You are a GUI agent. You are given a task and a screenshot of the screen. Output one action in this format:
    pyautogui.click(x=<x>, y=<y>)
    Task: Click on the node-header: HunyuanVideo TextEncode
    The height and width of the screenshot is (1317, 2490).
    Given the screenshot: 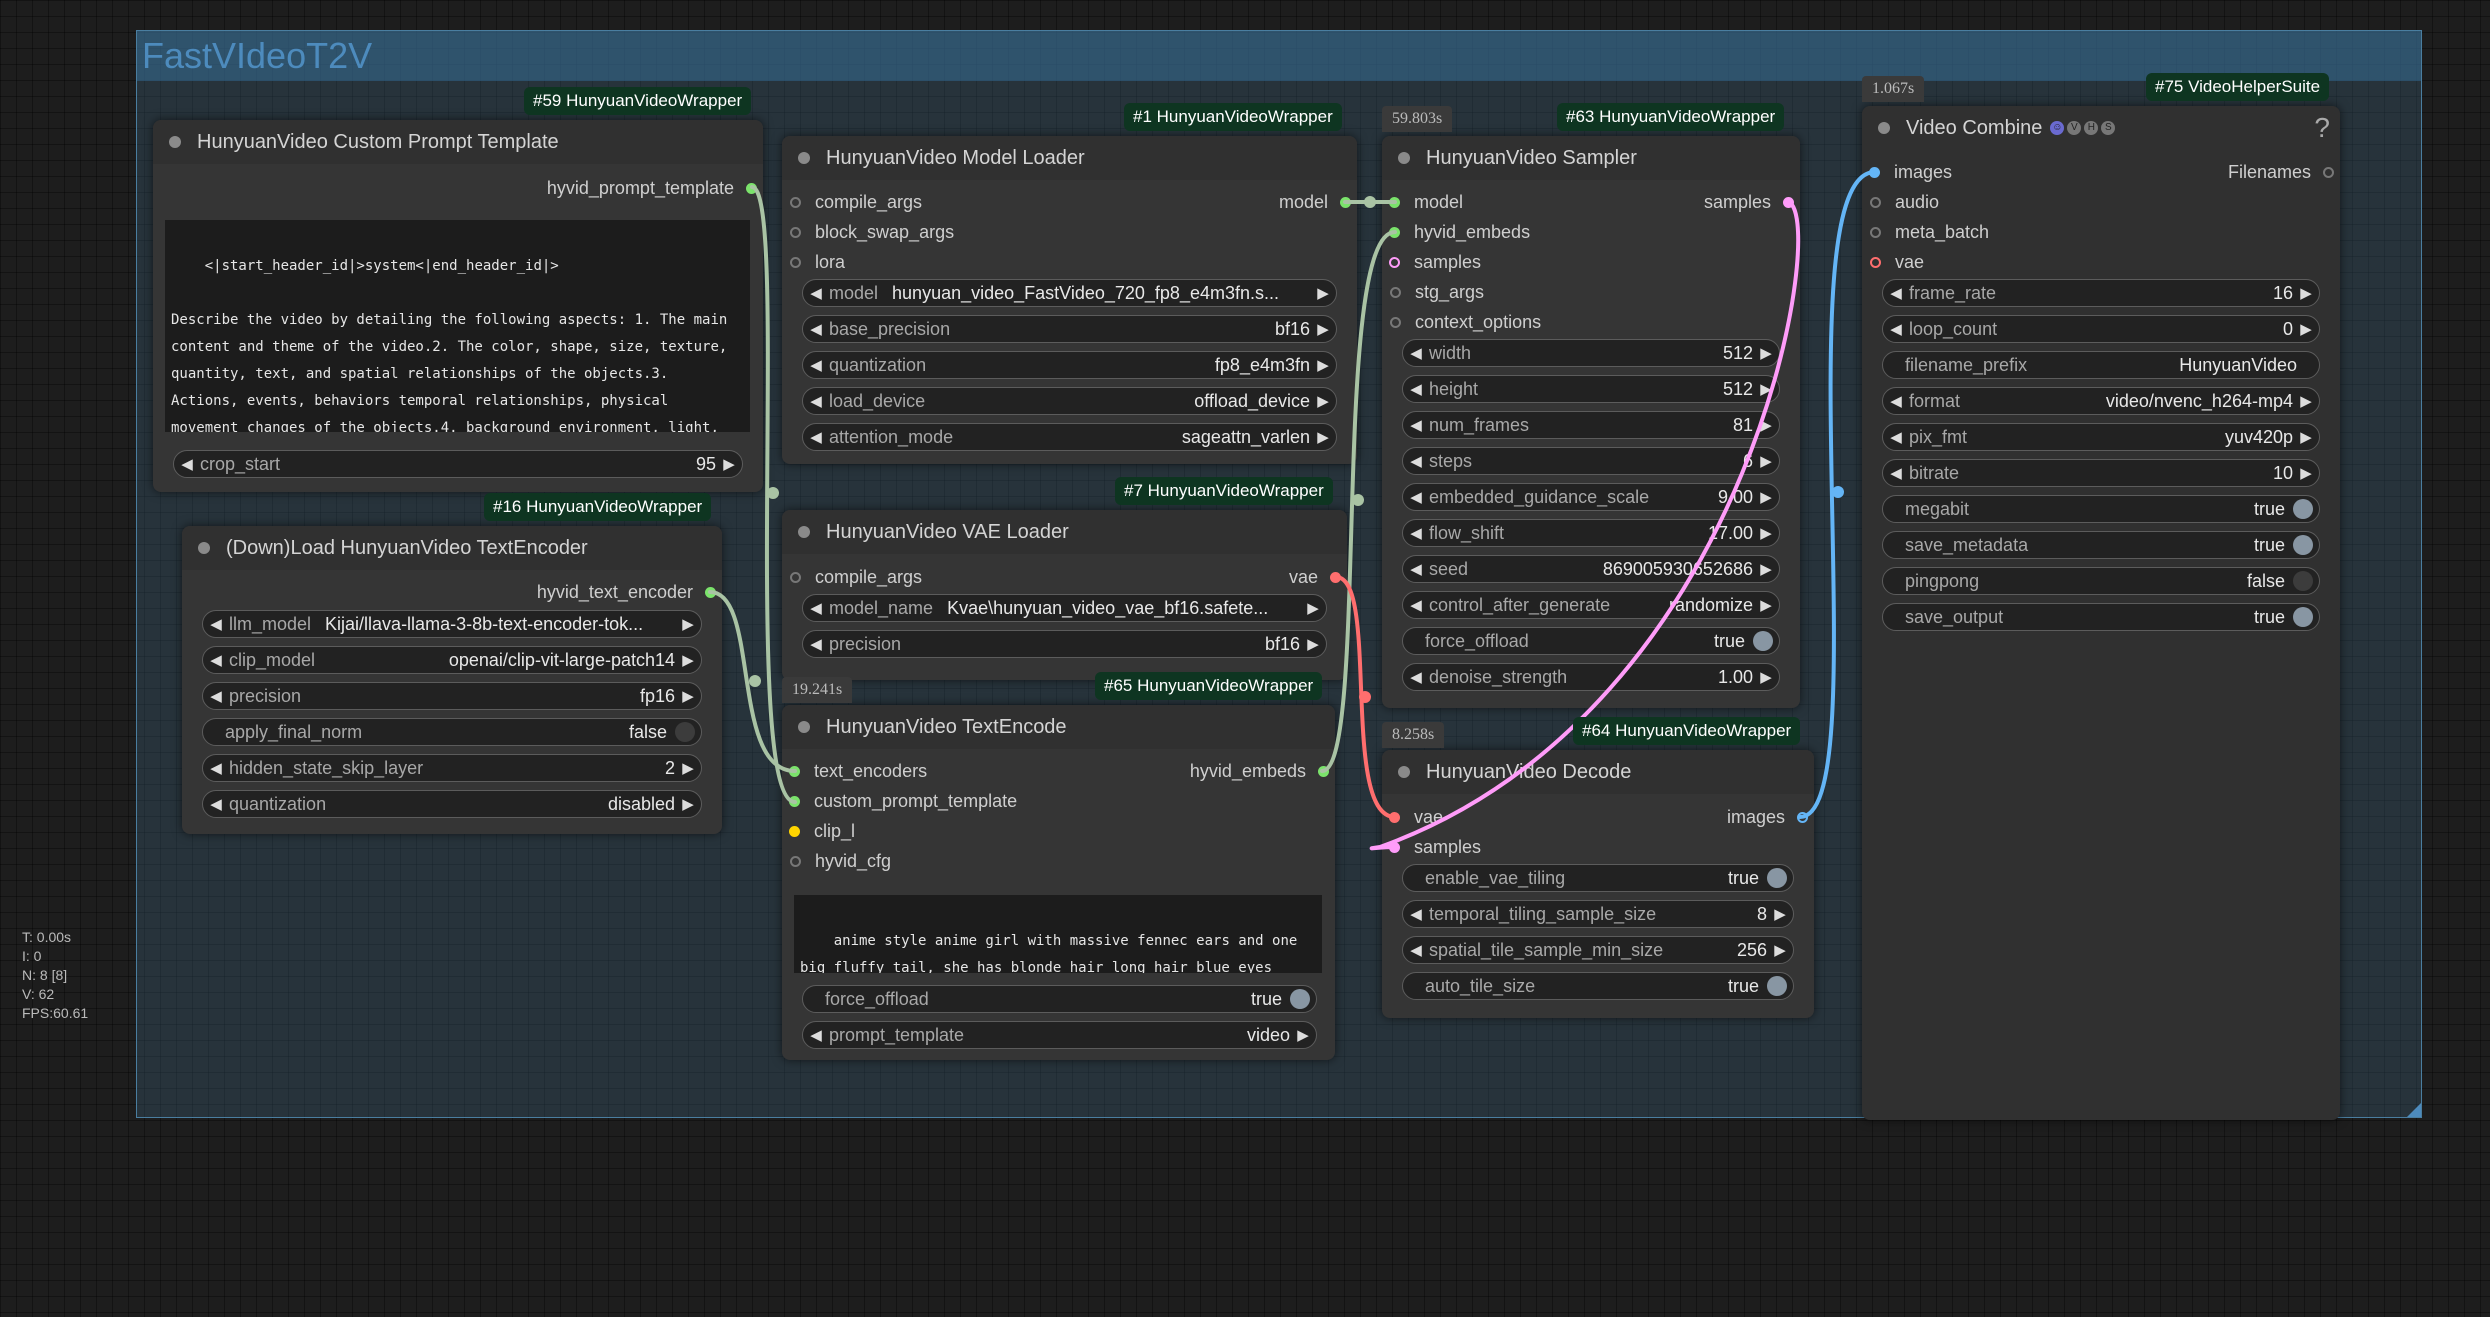 What is the action you would take?
    pyautogui.click(x=1058, y=727)
    